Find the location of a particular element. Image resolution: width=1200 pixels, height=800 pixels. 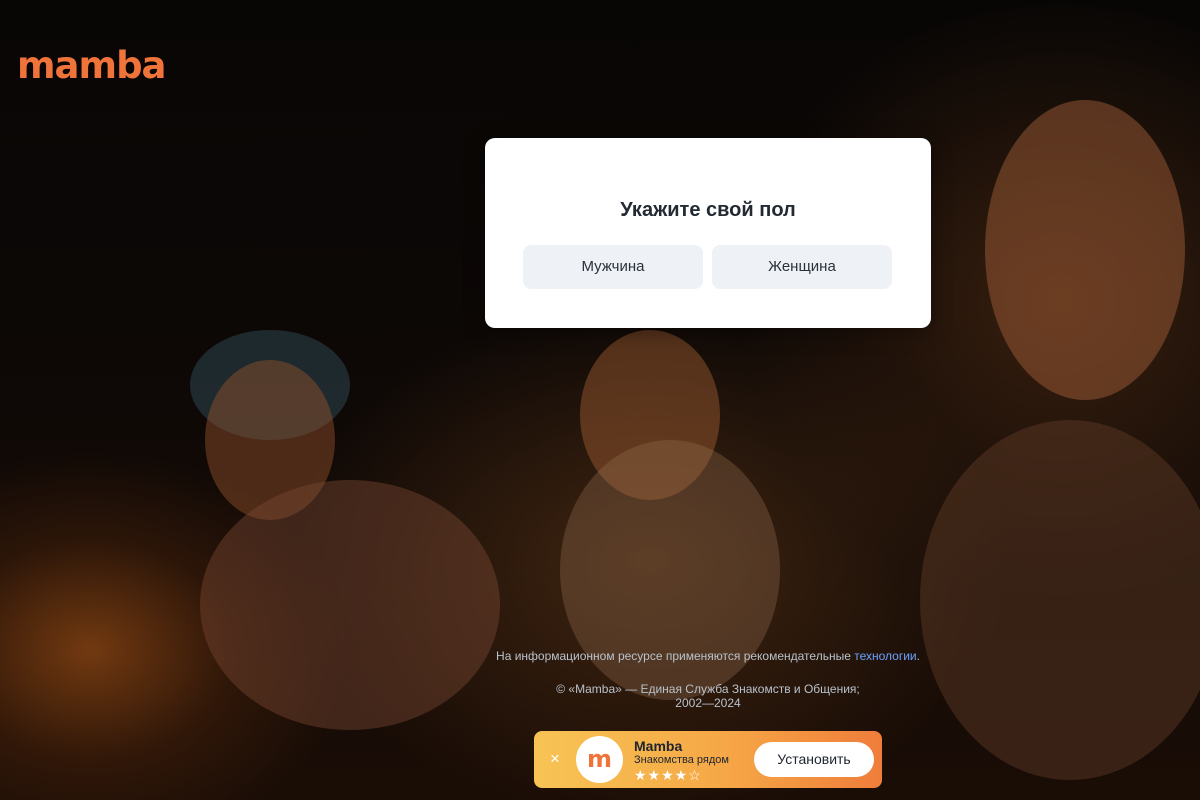

modal-title: Укажите свой пол is located at coordinates (708, 210).